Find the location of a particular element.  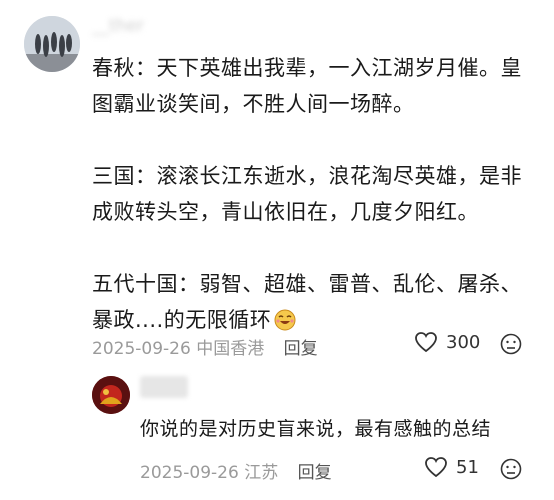

like-button: 300 is located at coordinates (447, 342).